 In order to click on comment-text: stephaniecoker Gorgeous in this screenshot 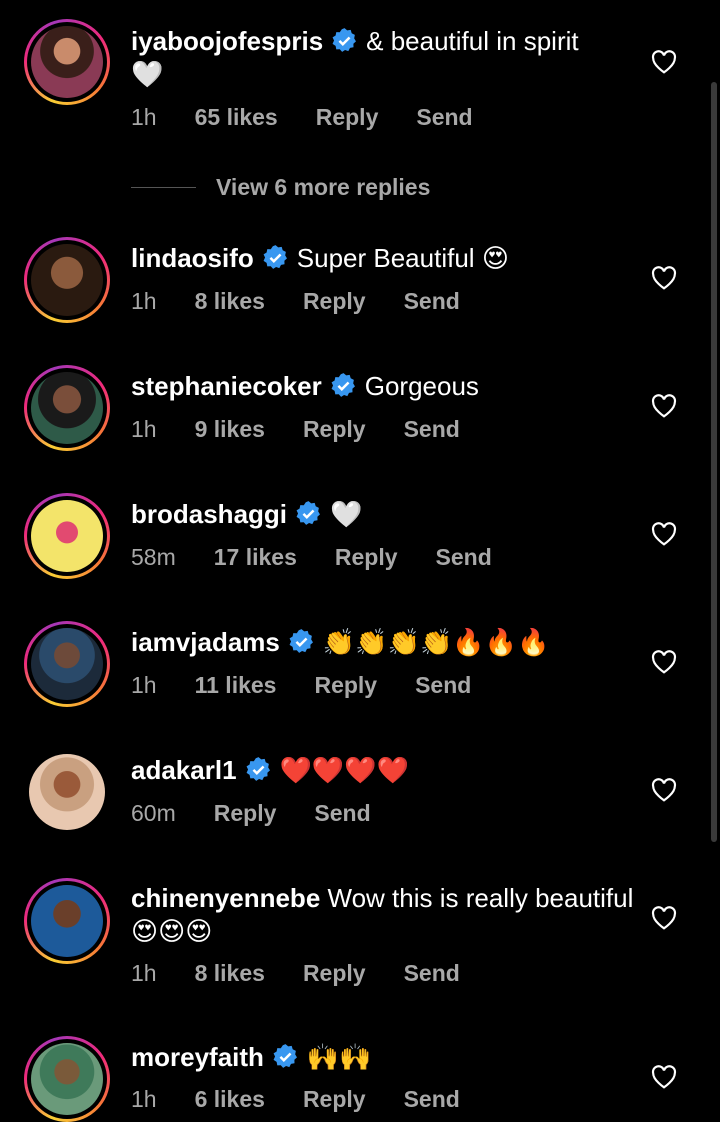, I will do `click(386, 386)`.